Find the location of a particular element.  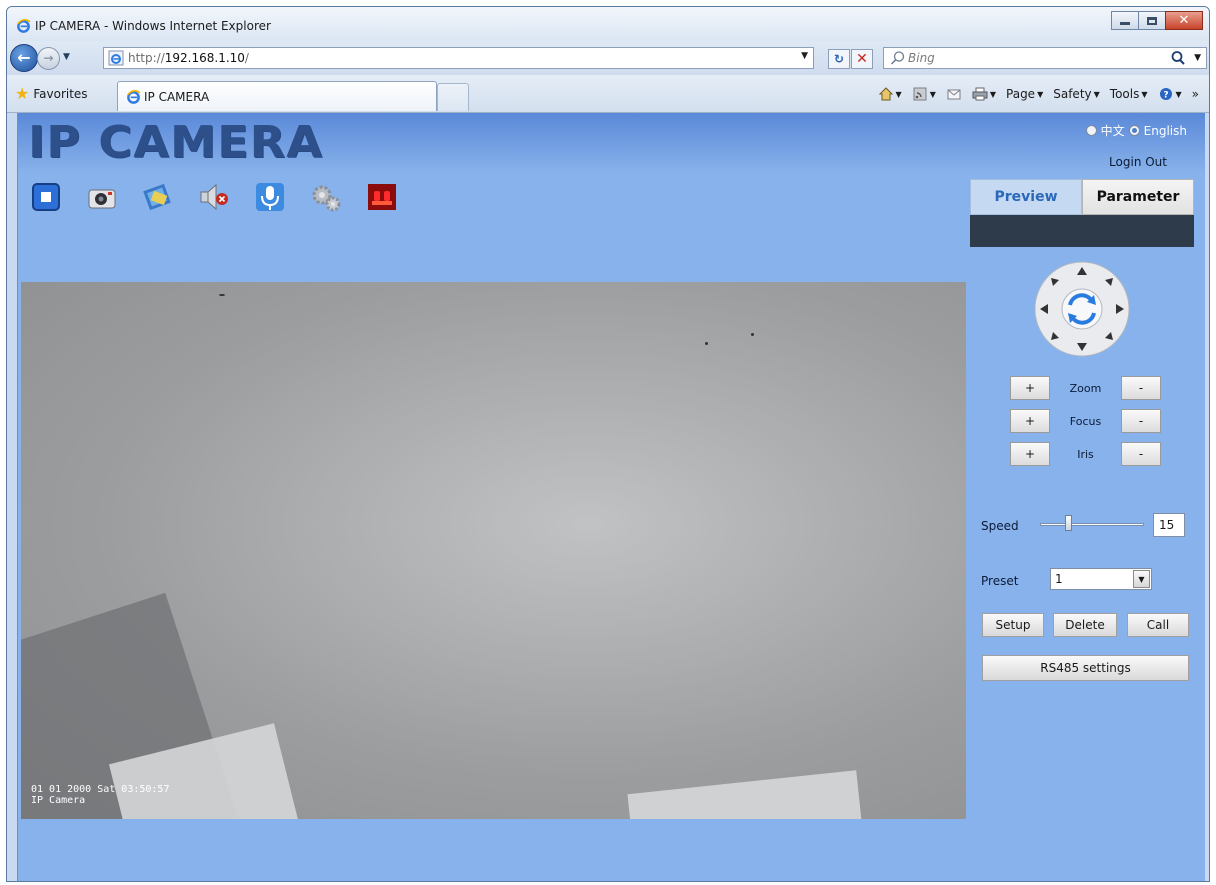

alarm-light-icon is located at coordinates (382, 197).